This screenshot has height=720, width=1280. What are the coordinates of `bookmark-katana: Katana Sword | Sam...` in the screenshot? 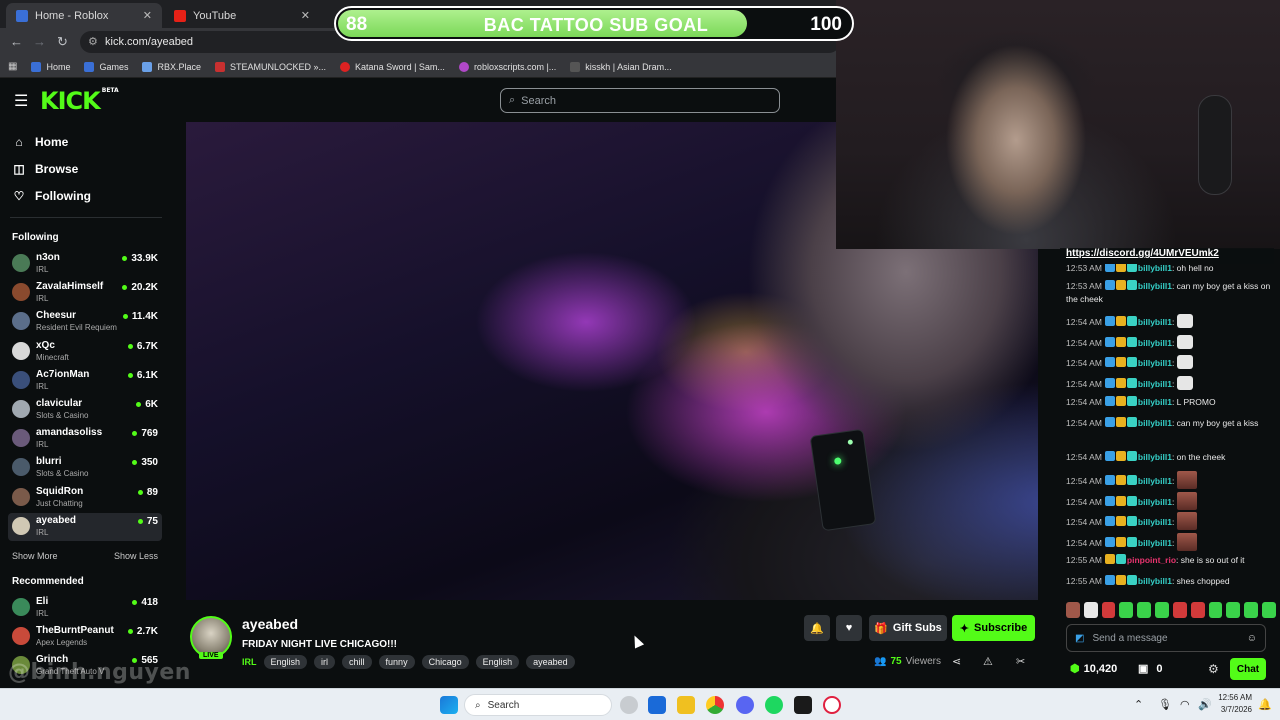 It's located at (392, 66).